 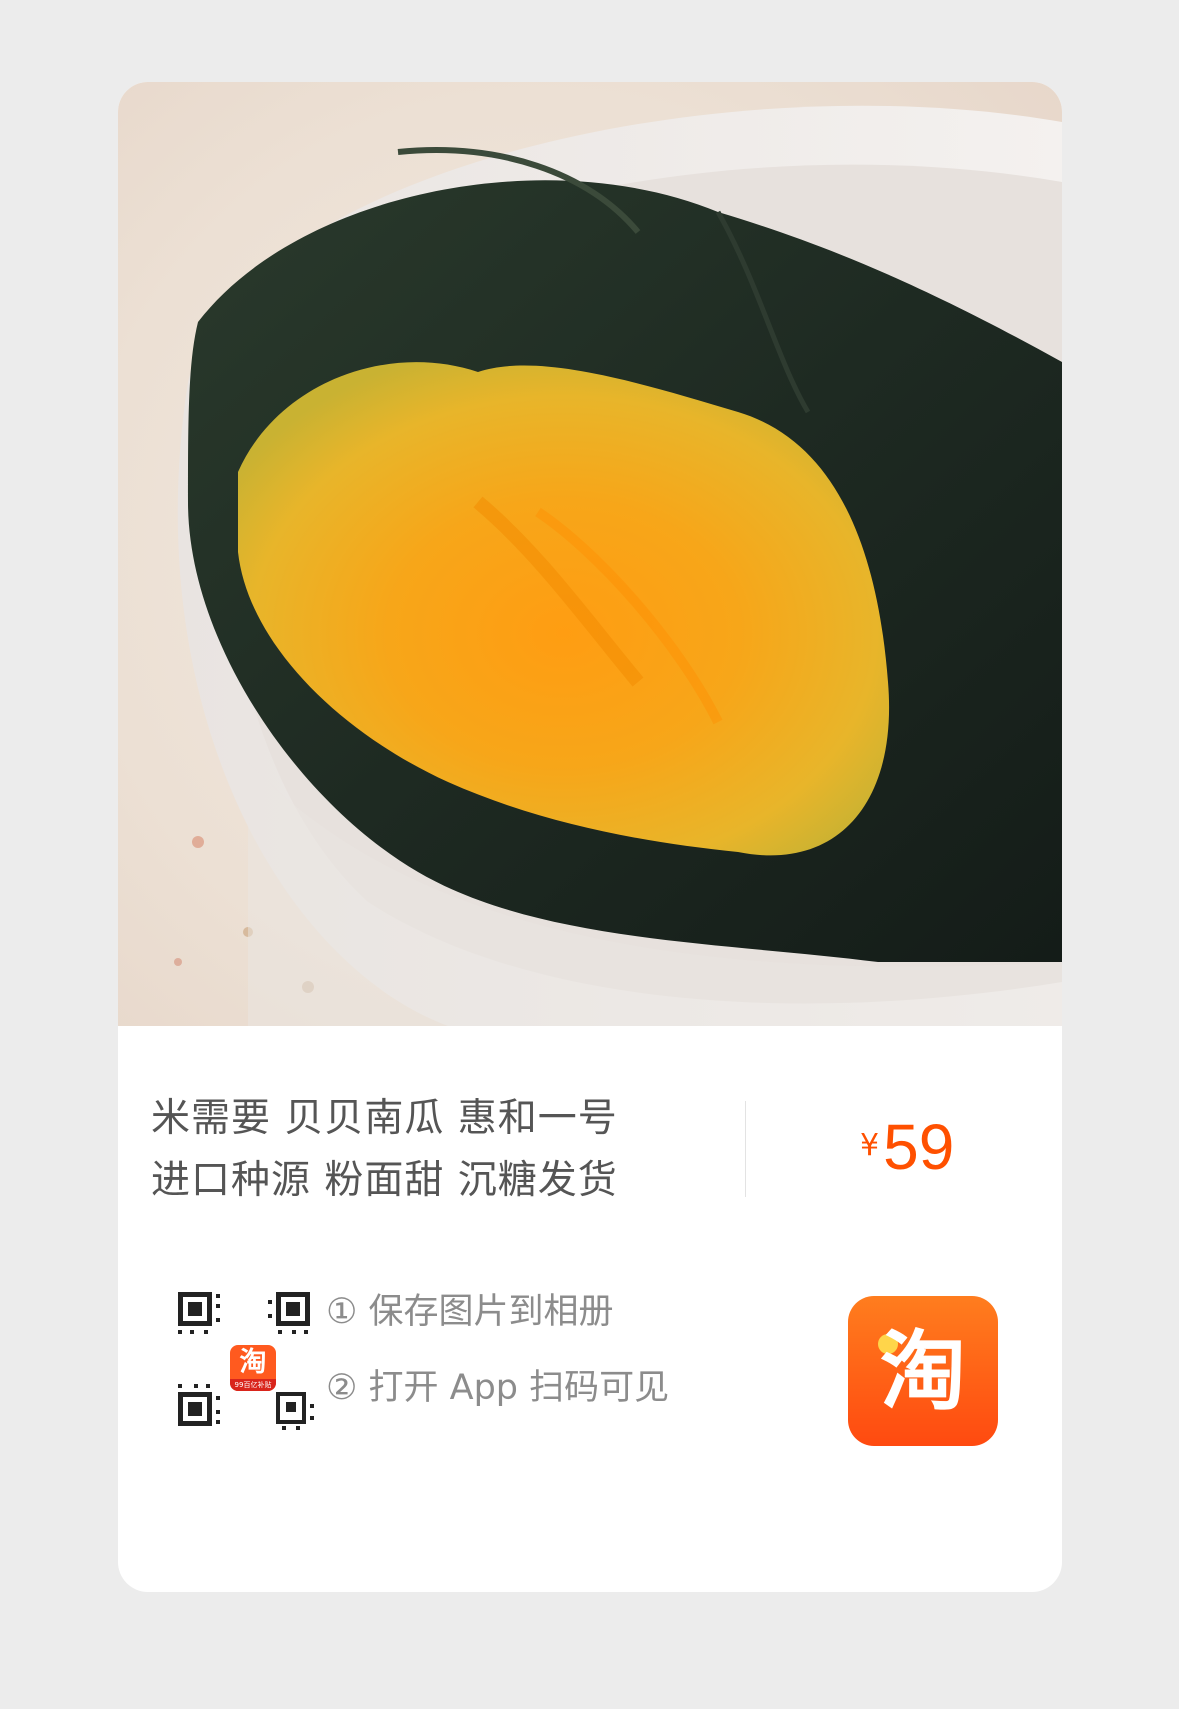 I want to click on taobao-icon-glyph: 淘, so click(x=923, y=1372).